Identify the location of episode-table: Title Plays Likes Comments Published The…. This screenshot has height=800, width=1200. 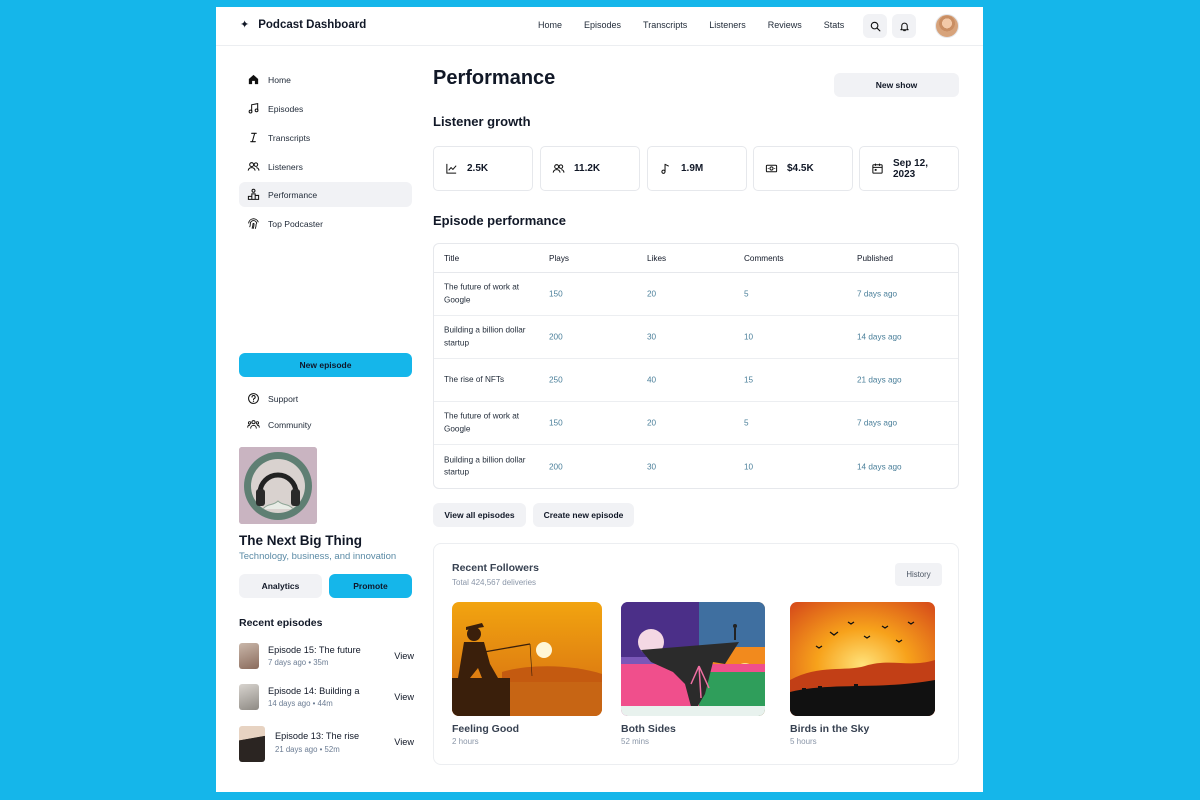
(696, 366).